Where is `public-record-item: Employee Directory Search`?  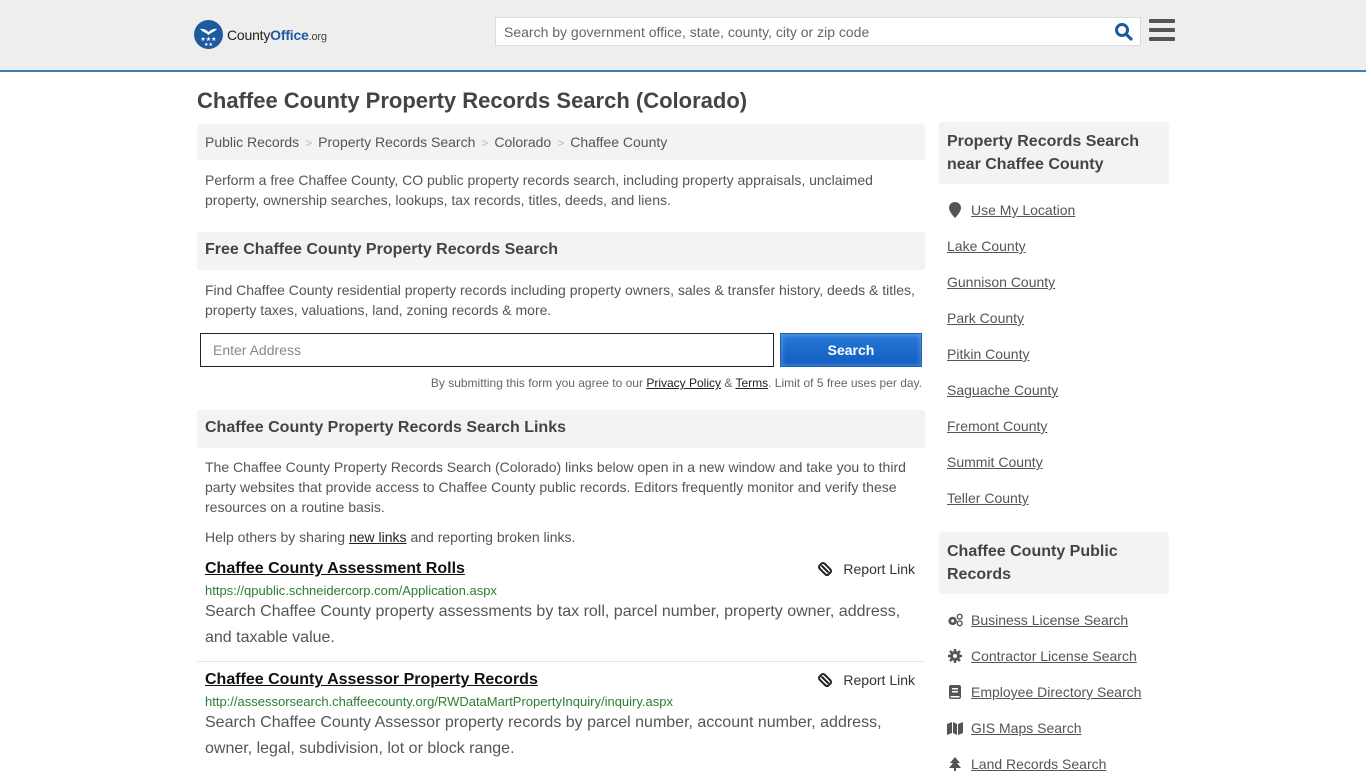 public-record-item: Employee Directory Search is located at coordinates (1054, 692).